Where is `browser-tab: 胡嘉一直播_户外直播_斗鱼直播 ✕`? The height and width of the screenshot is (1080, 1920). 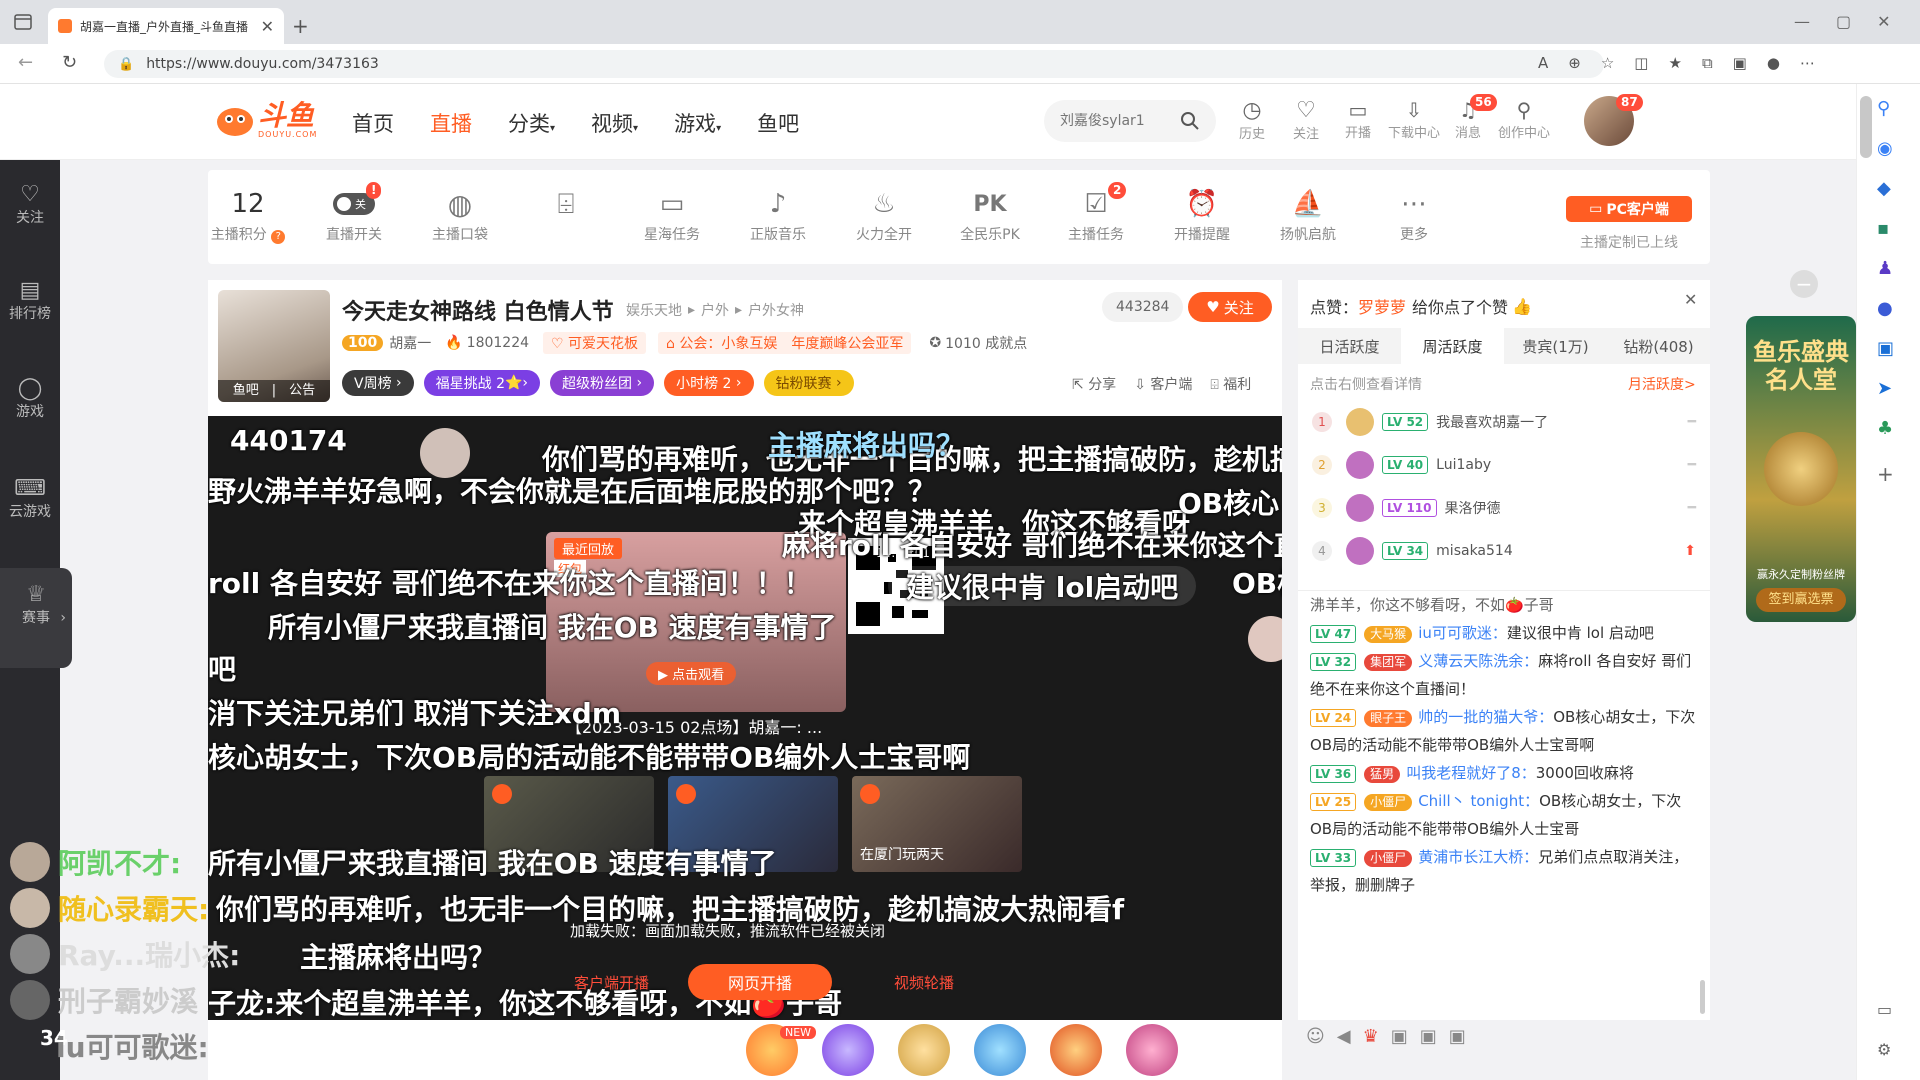 browser-tab: 胡嘉一直播_户外直播_斗鱼直播 ✕ is located at coordinates (166, 26).